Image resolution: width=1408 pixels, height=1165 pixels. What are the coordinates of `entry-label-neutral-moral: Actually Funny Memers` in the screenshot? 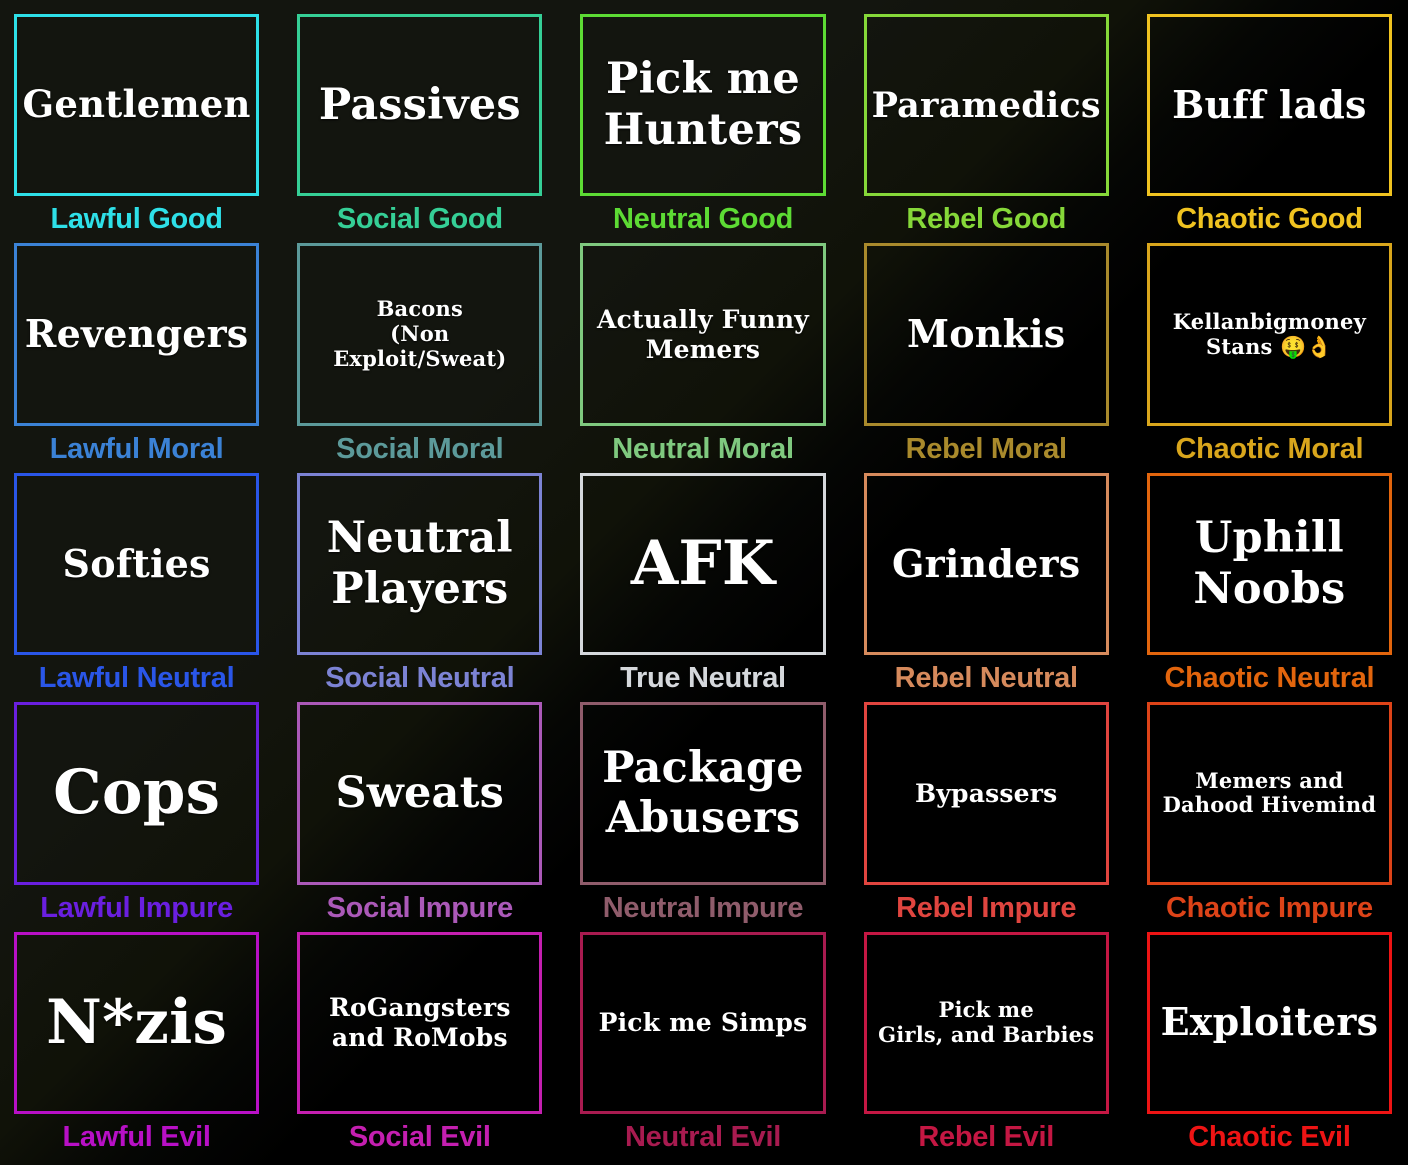 It's located at (703, 334).